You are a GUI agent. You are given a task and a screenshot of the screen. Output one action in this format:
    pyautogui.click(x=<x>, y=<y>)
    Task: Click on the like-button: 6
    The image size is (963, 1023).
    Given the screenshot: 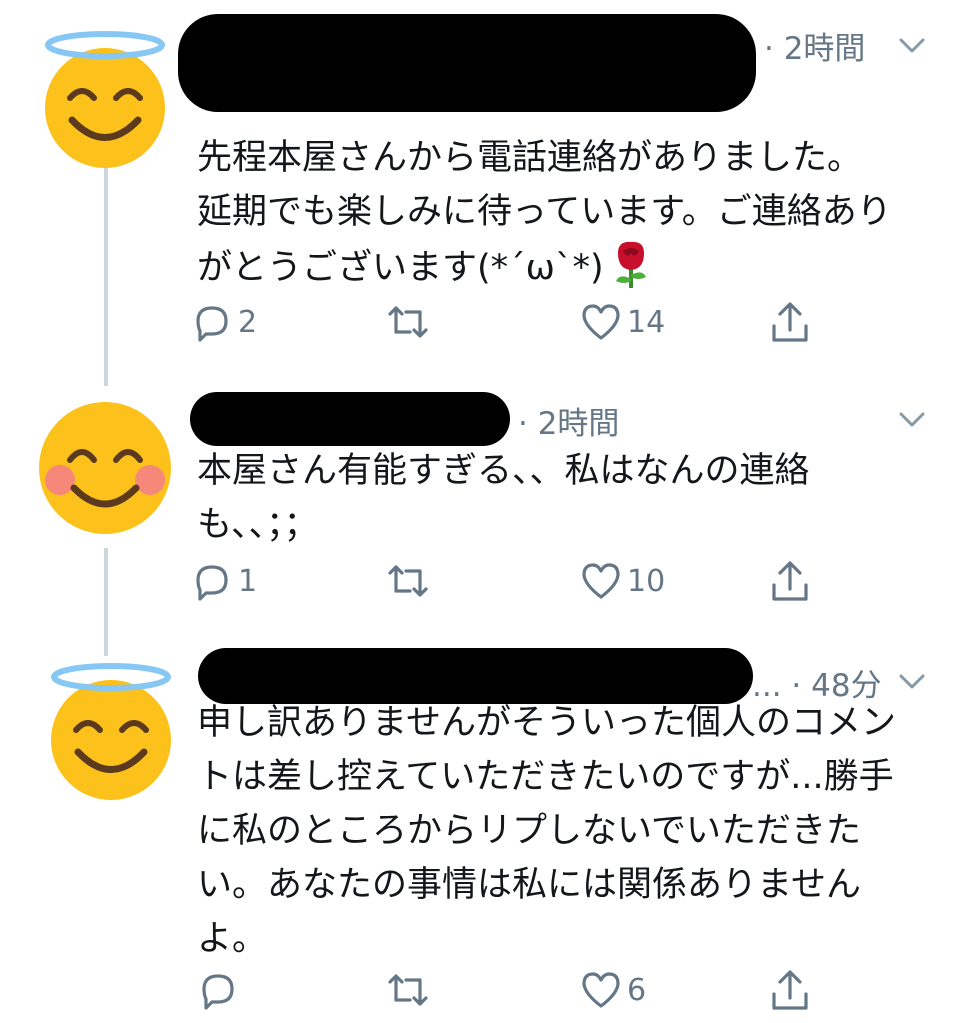 What is the action you would take?
    pyautogui.click(x=612, y=990)
    